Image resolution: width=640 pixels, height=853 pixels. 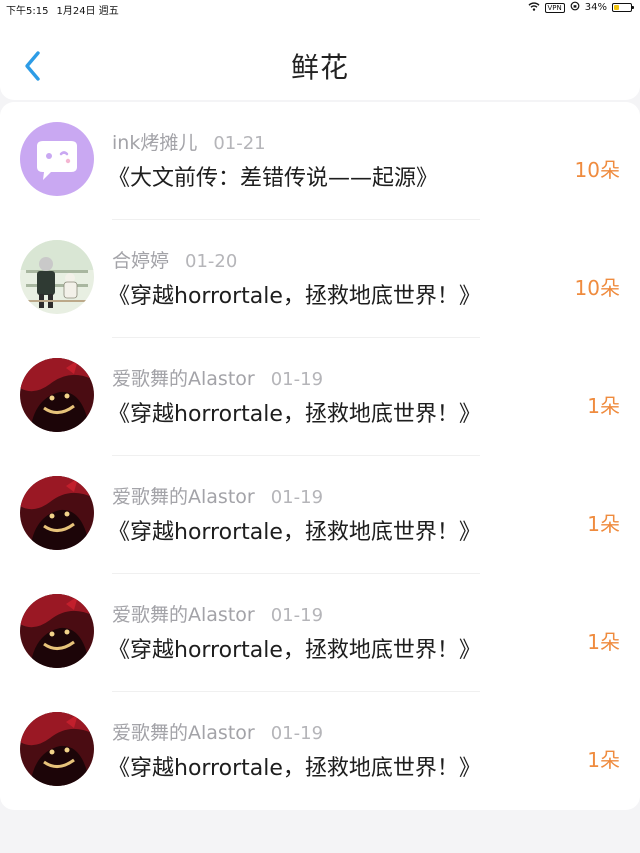 I want to click on item-date: 01-20, so click(x=211, y=261).